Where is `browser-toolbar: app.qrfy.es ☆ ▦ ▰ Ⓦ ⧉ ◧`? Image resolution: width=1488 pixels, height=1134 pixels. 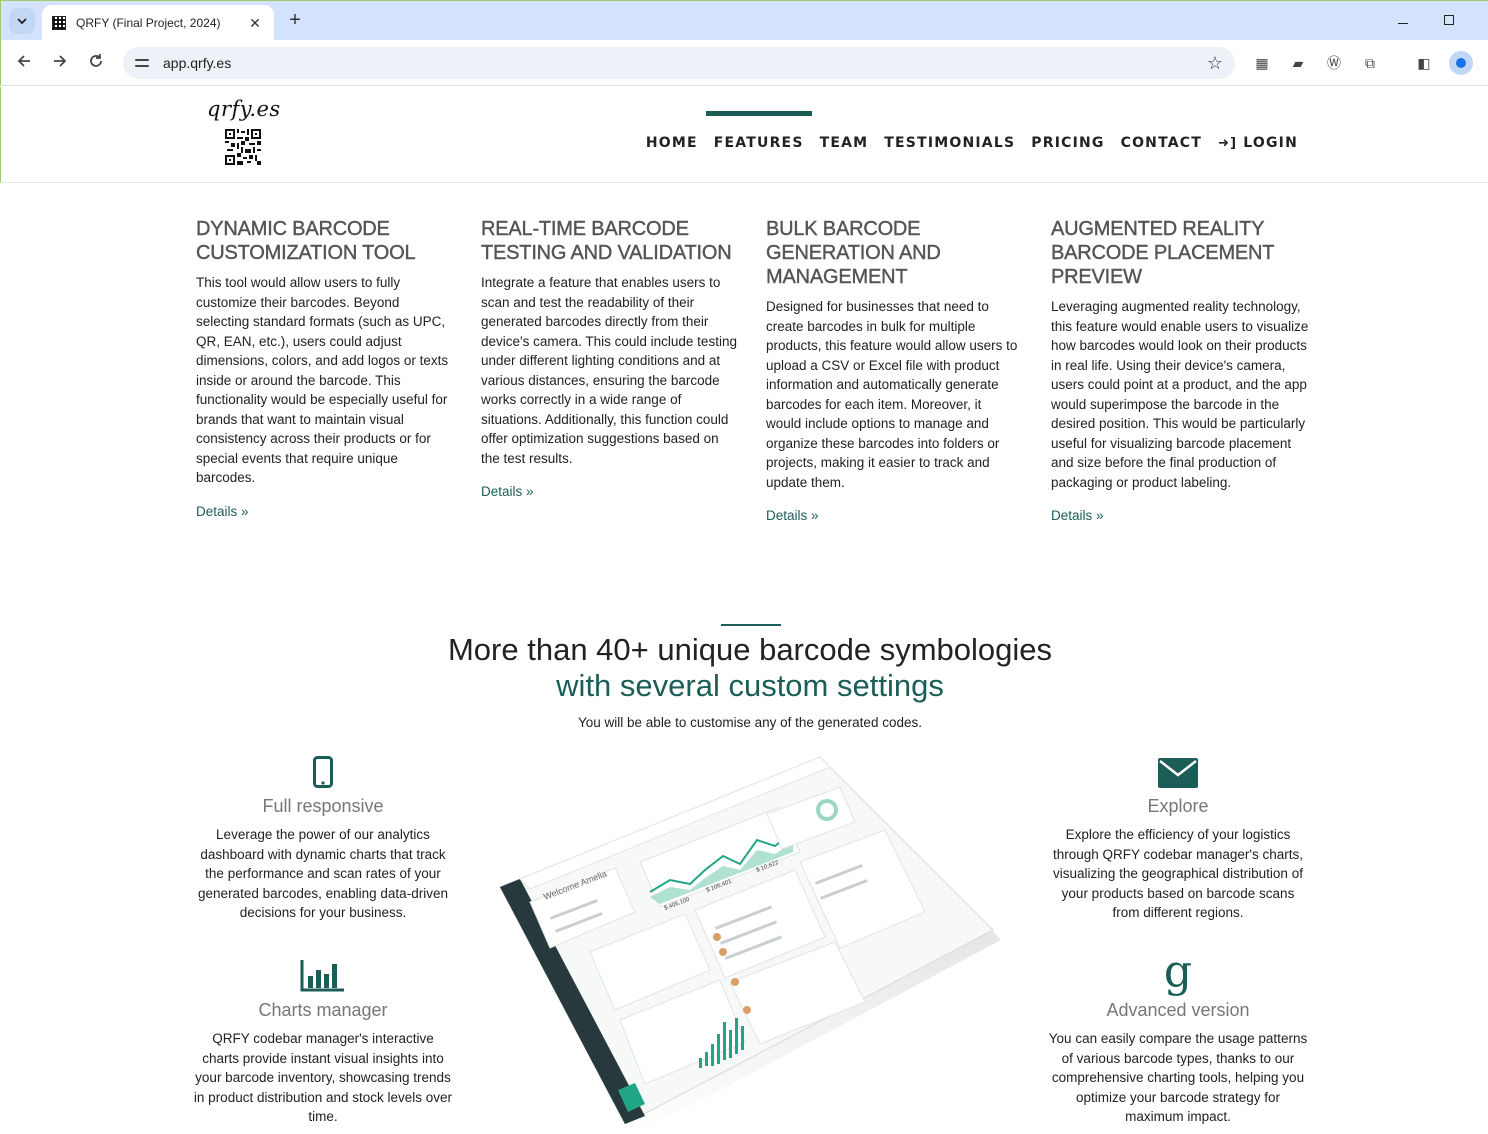
browser-toolbar: app.qrfy.es ☆ ▦ ▰ Ⓦ ⧉ ◧ is located at coordinates (744, 63).